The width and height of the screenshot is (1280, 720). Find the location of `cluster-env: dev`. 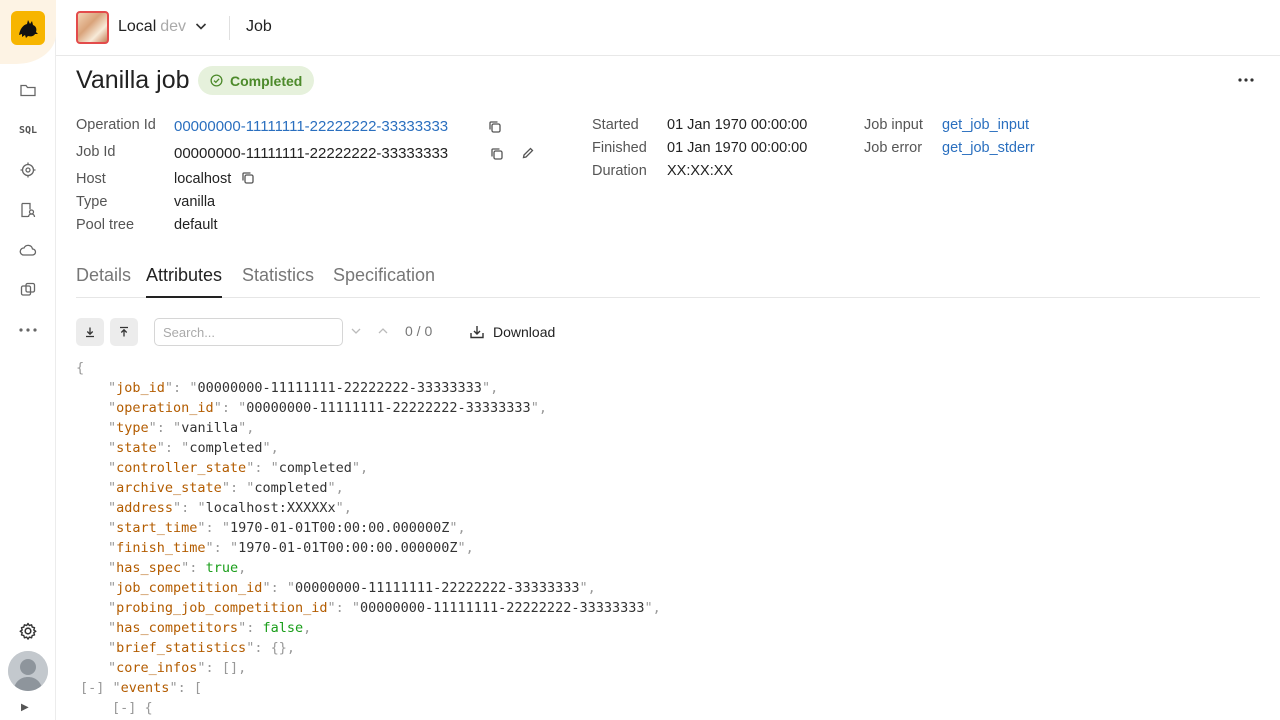

cluster-env: dev is located at coordinates (173, 26).